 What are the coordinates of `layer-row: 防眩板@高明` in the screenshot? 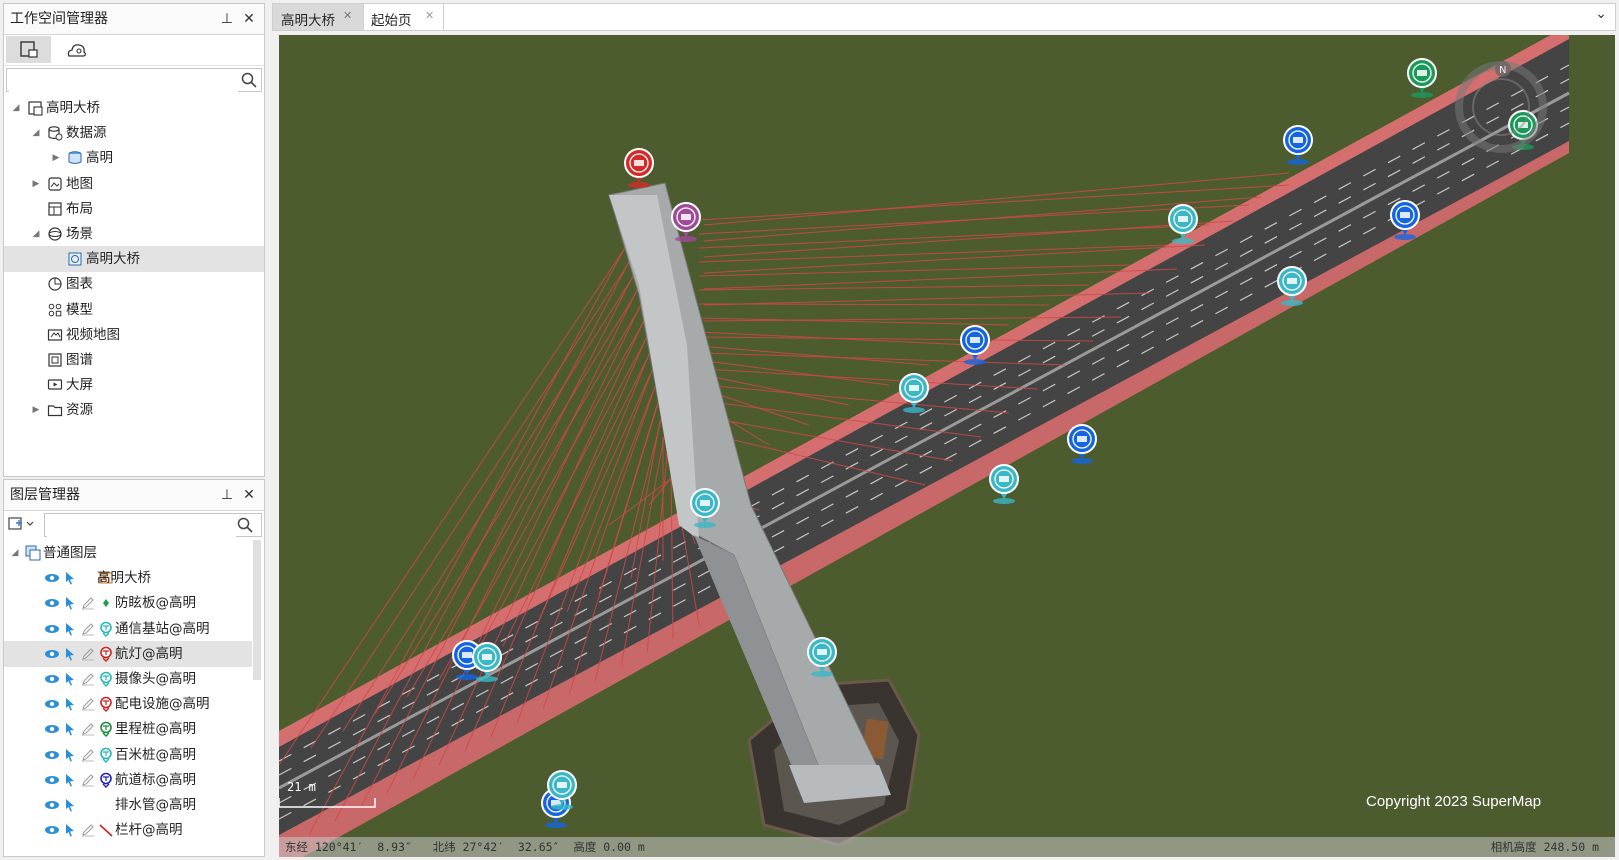 It's located at (128, 603).